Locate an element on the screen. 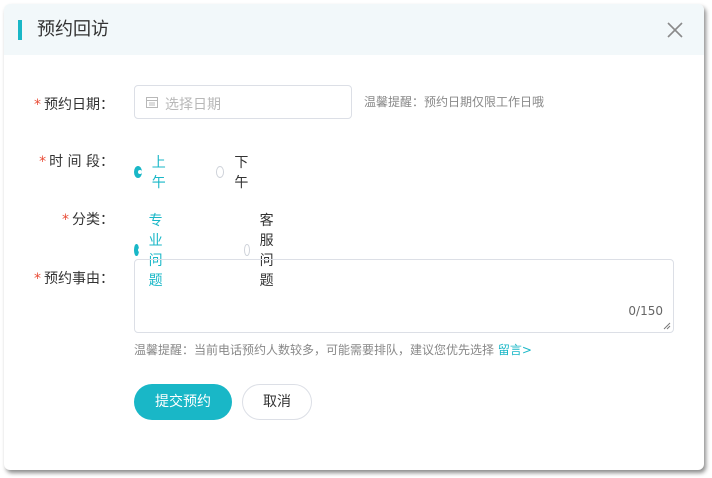 This screenshot has height=478, width=712. calendar-icon is located at coordinates (152, 102).